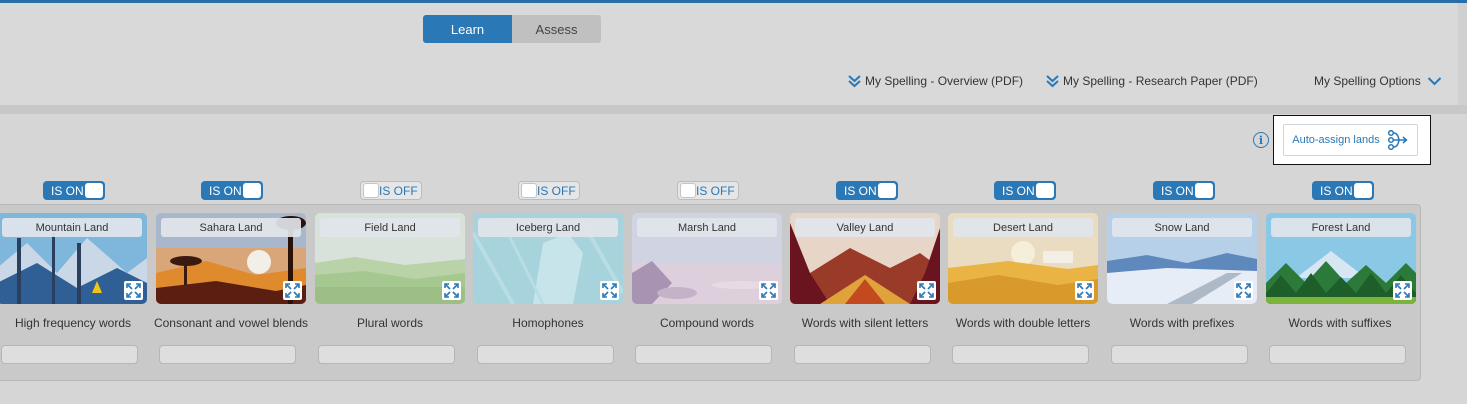  Describe the element at coordinates (1261, 140) in the screenshot. I see `info-icon: i` at that location.